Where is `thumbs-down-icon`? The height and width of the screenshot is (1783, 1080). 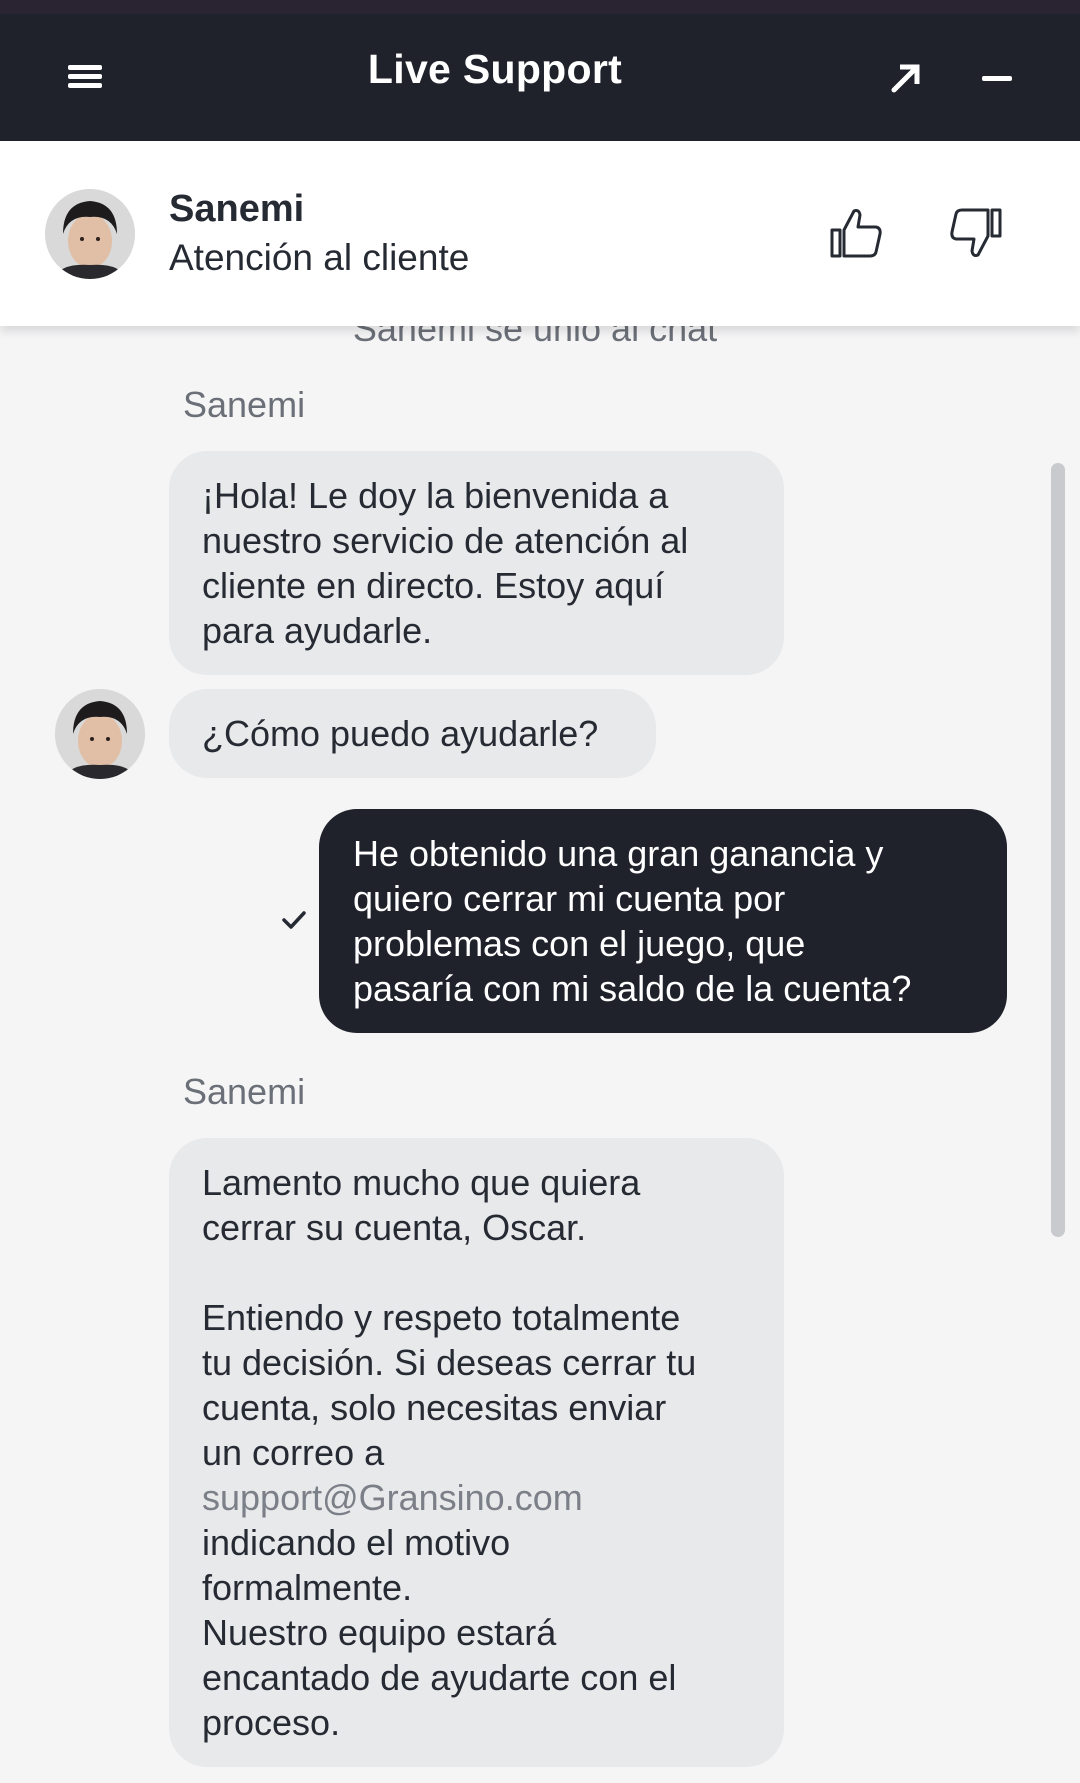 thumbs-down-icon is located at coordinates (976, 233).